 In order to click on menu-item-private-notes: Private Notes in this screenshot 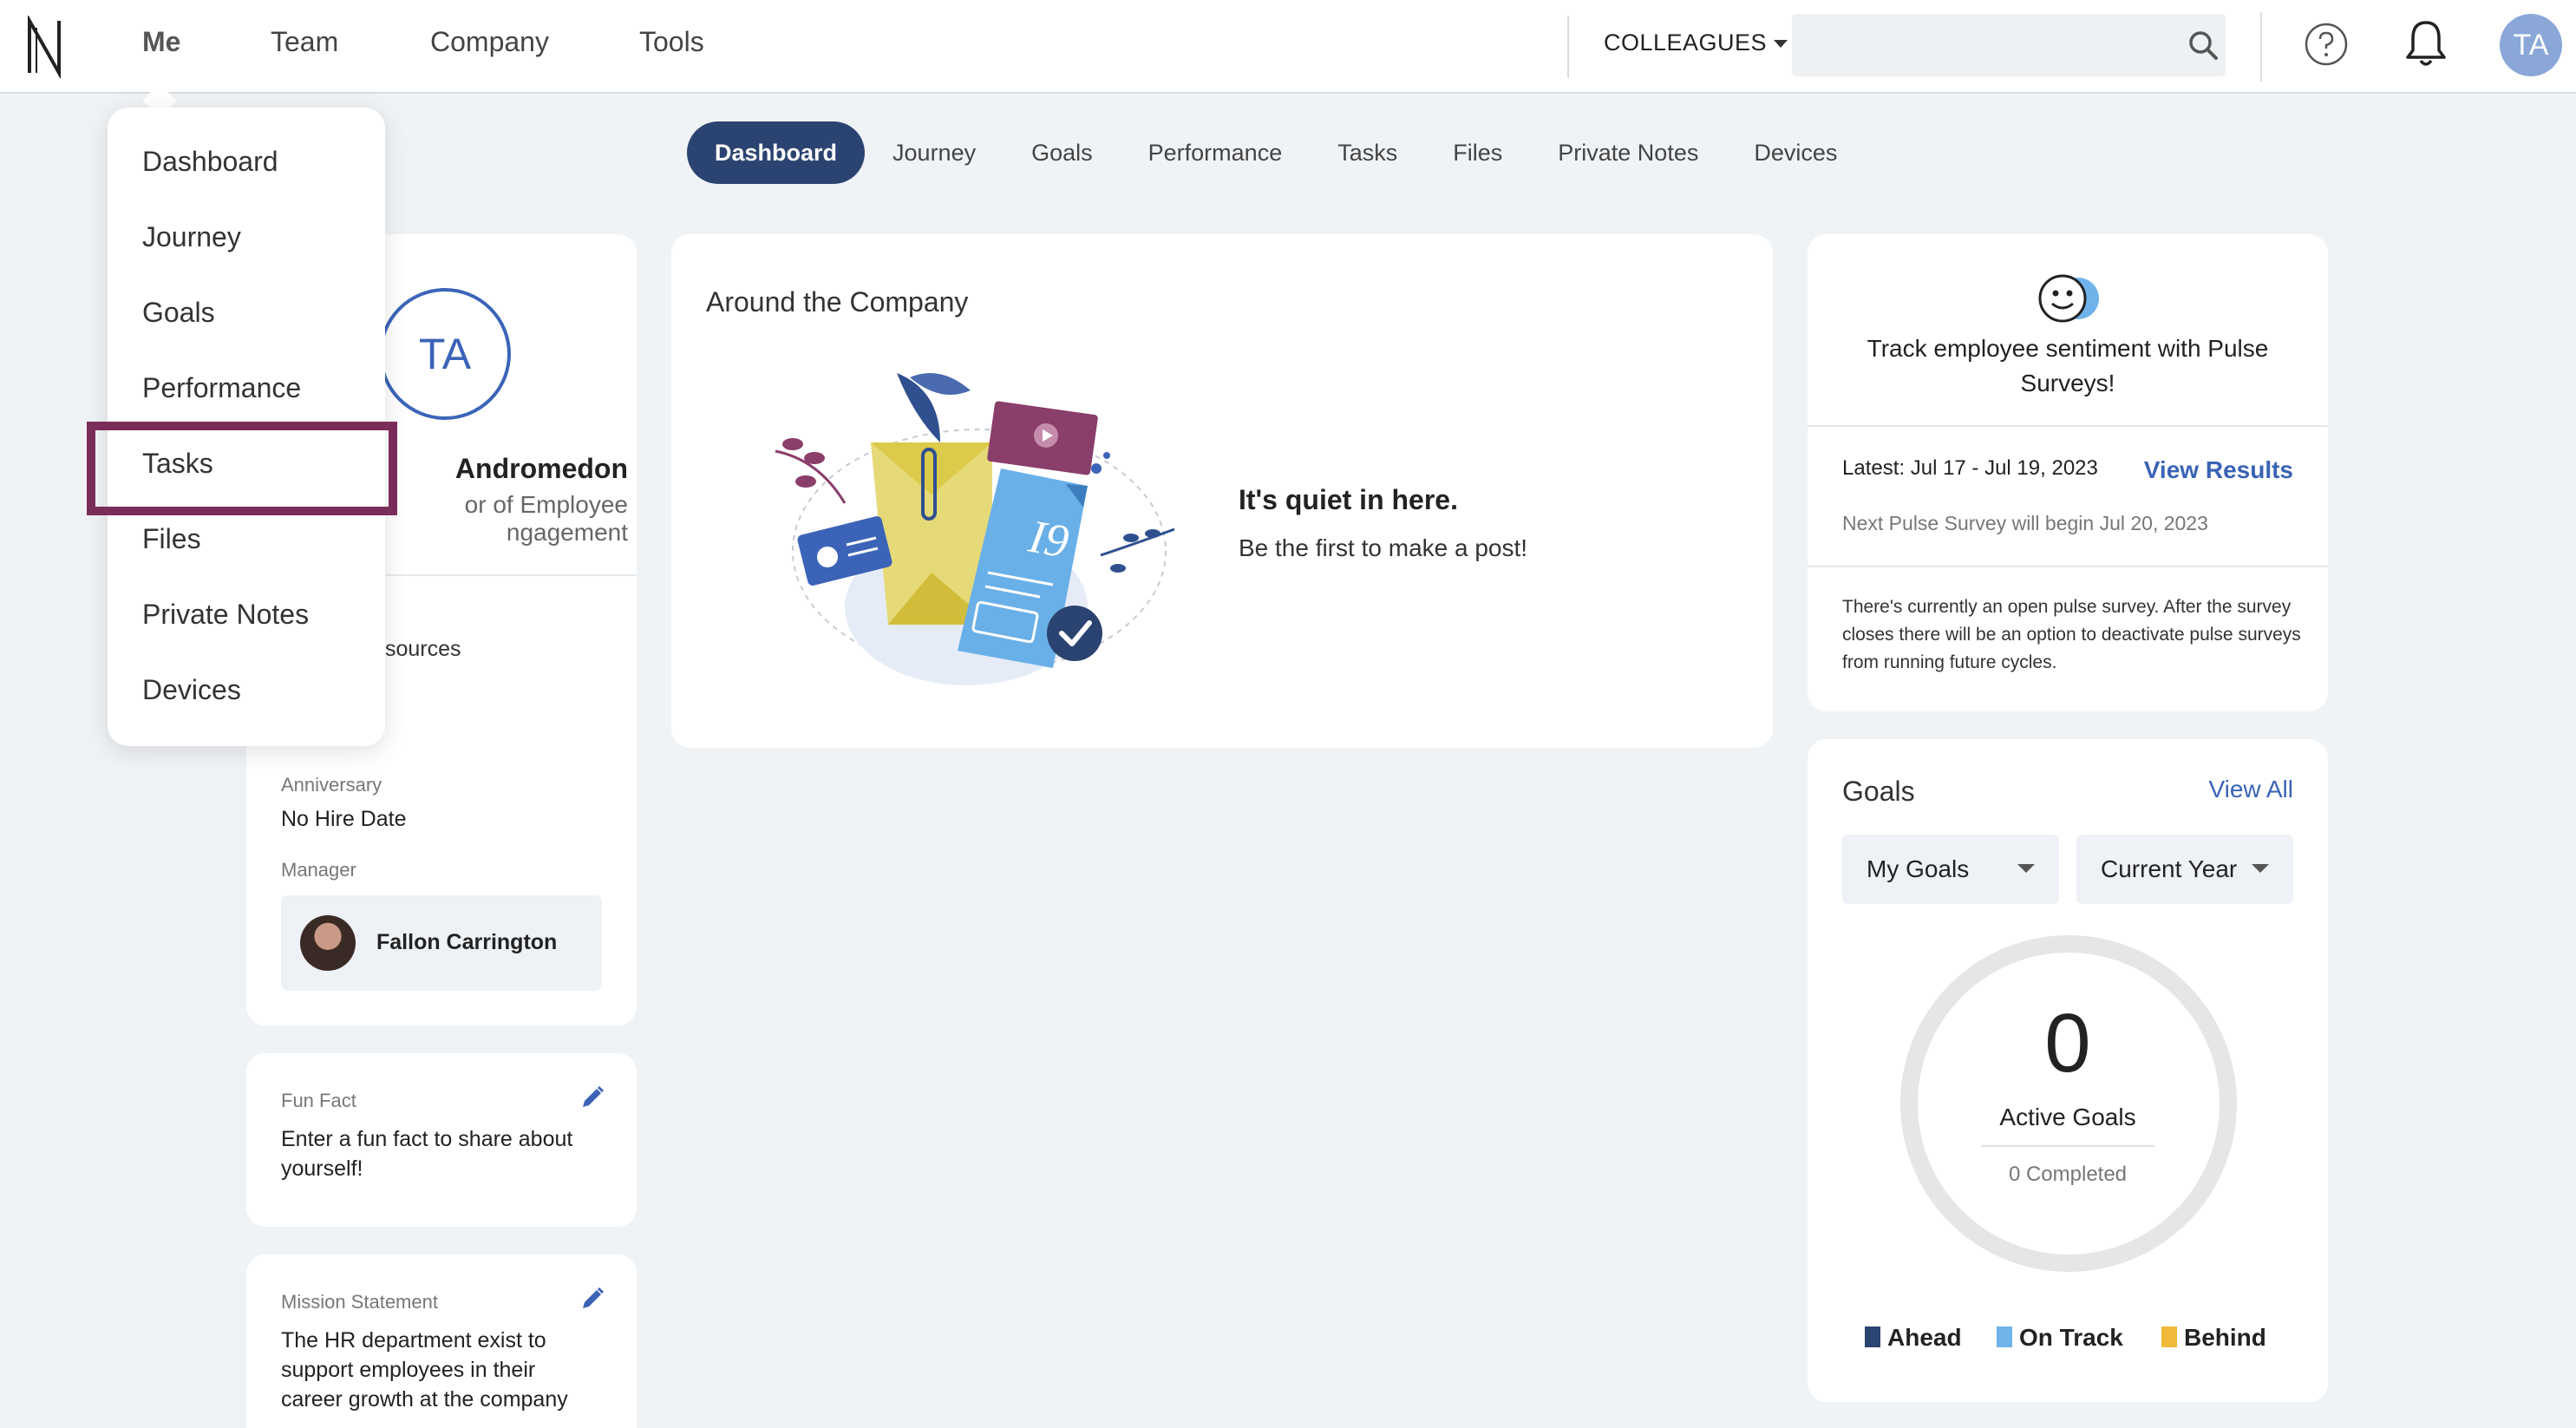, I will do `click(225, 615)`.